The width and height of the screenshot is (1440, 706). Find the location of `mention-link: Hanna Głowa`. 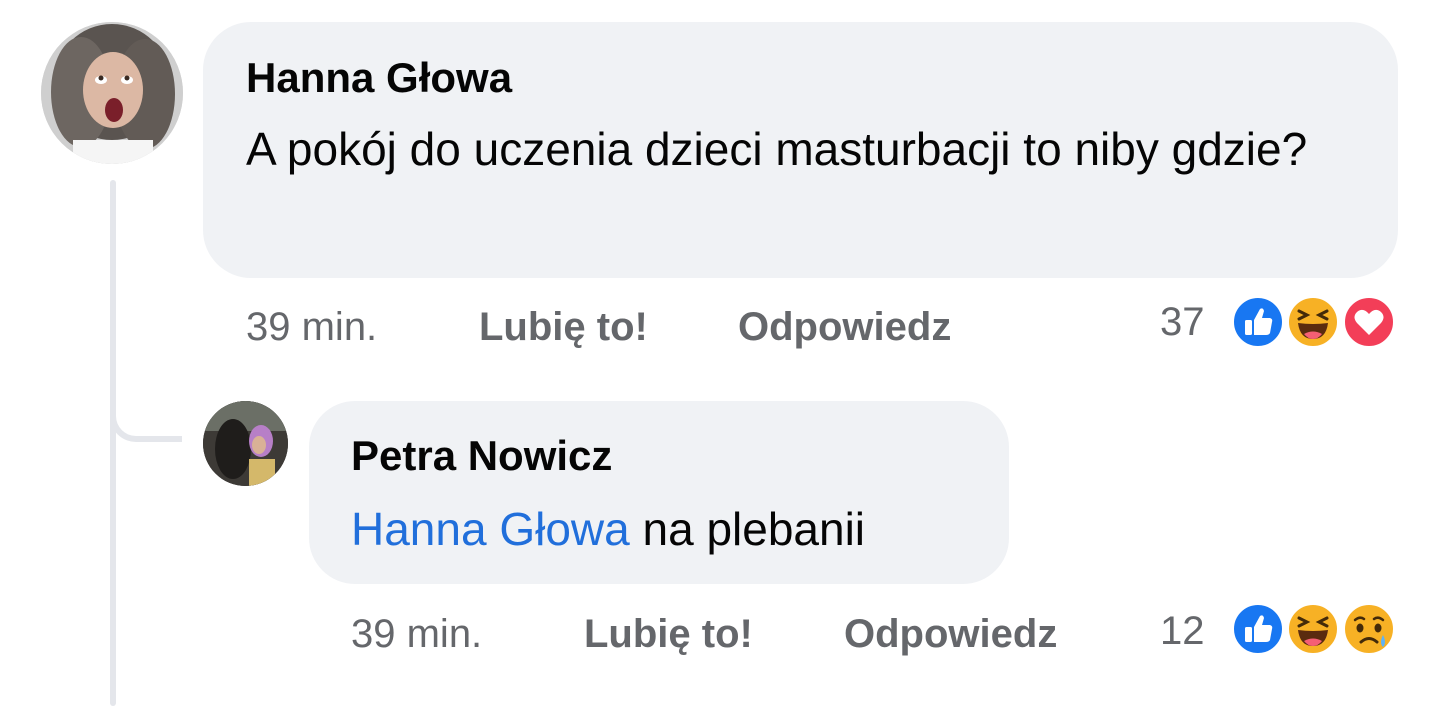

mention-link: Hanna Głowa is located at coordinates (490, 529).